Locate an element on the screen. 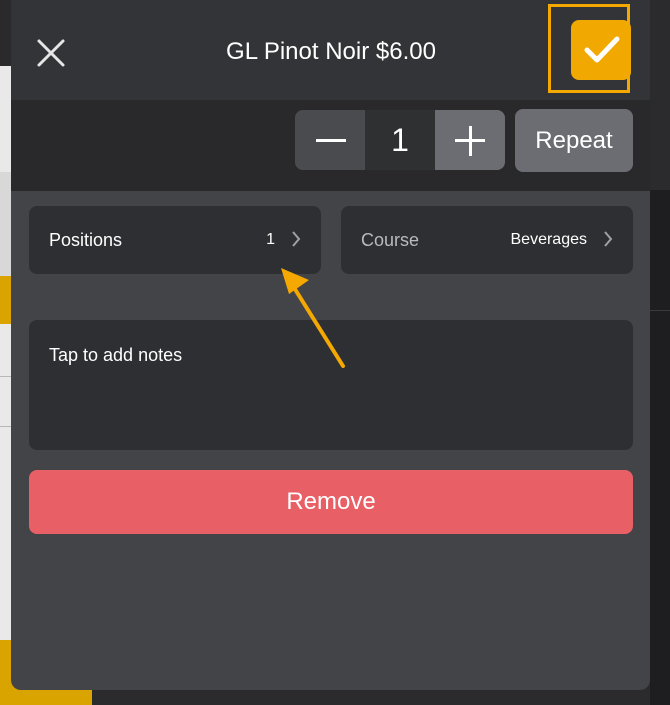 The height and width of the screenshot is (705, 670). background-divider is located at coordinates (660, 310).